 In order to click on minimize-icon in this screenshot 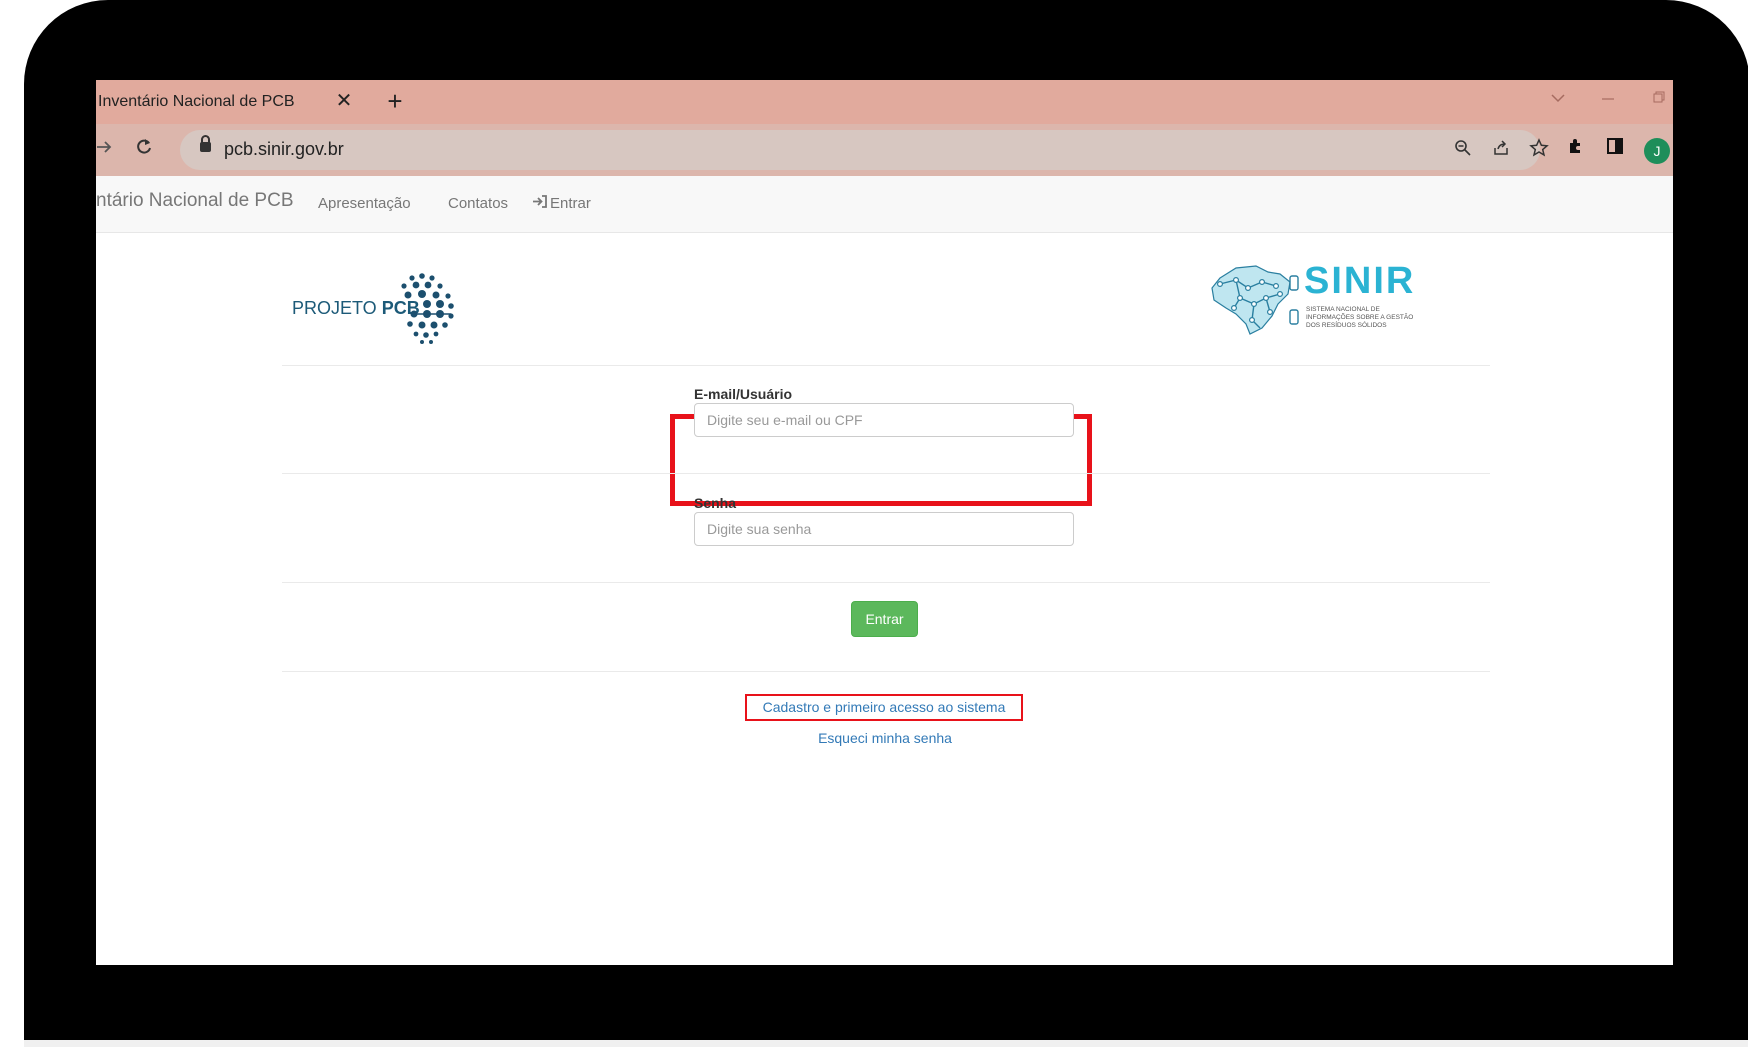, I will do `click(1608, 99)`.